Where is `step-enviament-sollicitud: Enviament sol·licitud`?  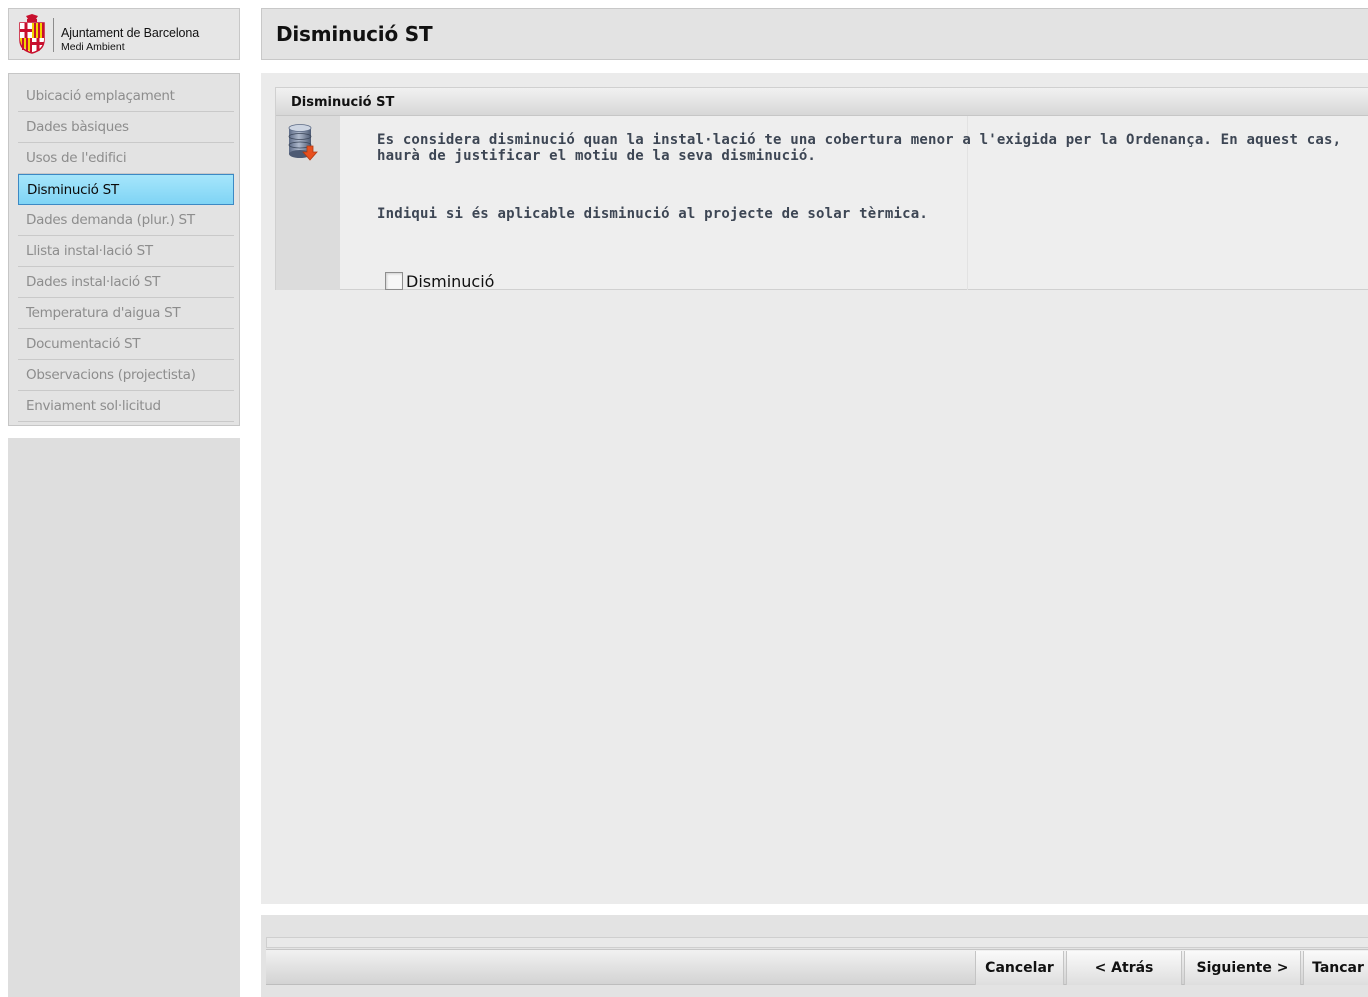 step-enviament-sollicitud: Enviament sol·licitud is located at coordinates (126, 406).